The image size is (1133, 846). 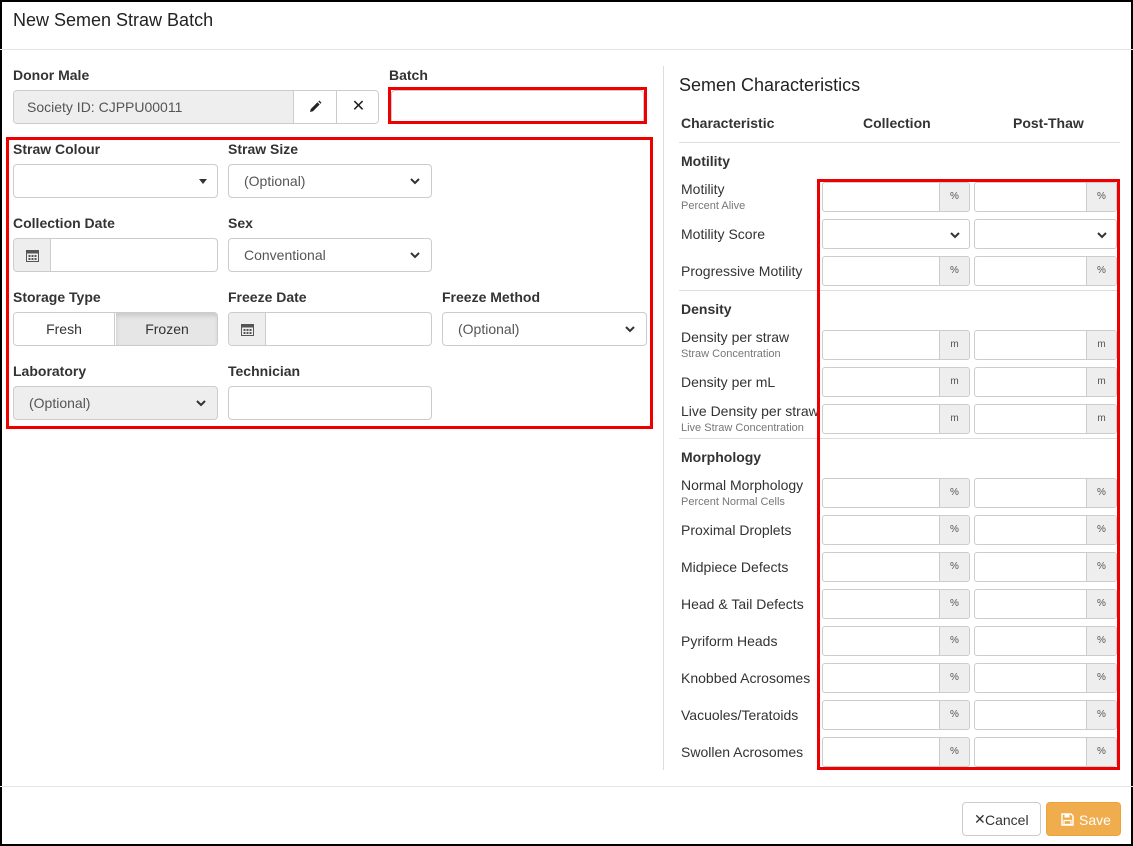 What do you see at coordinates (408, 75) in the screenshot?
I see `batch-label: Batch` at bounding box center [408, 75].